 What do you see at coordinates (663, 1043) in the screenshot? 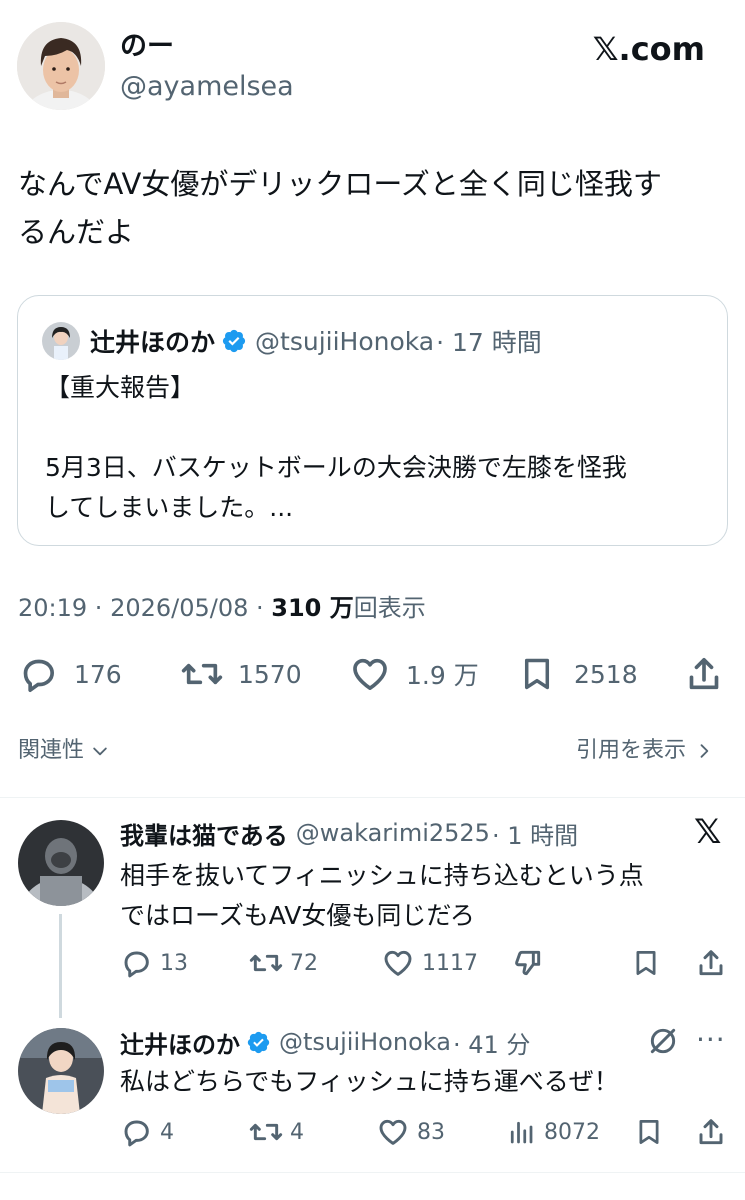
I see `grok-icon` at bounding box center [663, 1043].